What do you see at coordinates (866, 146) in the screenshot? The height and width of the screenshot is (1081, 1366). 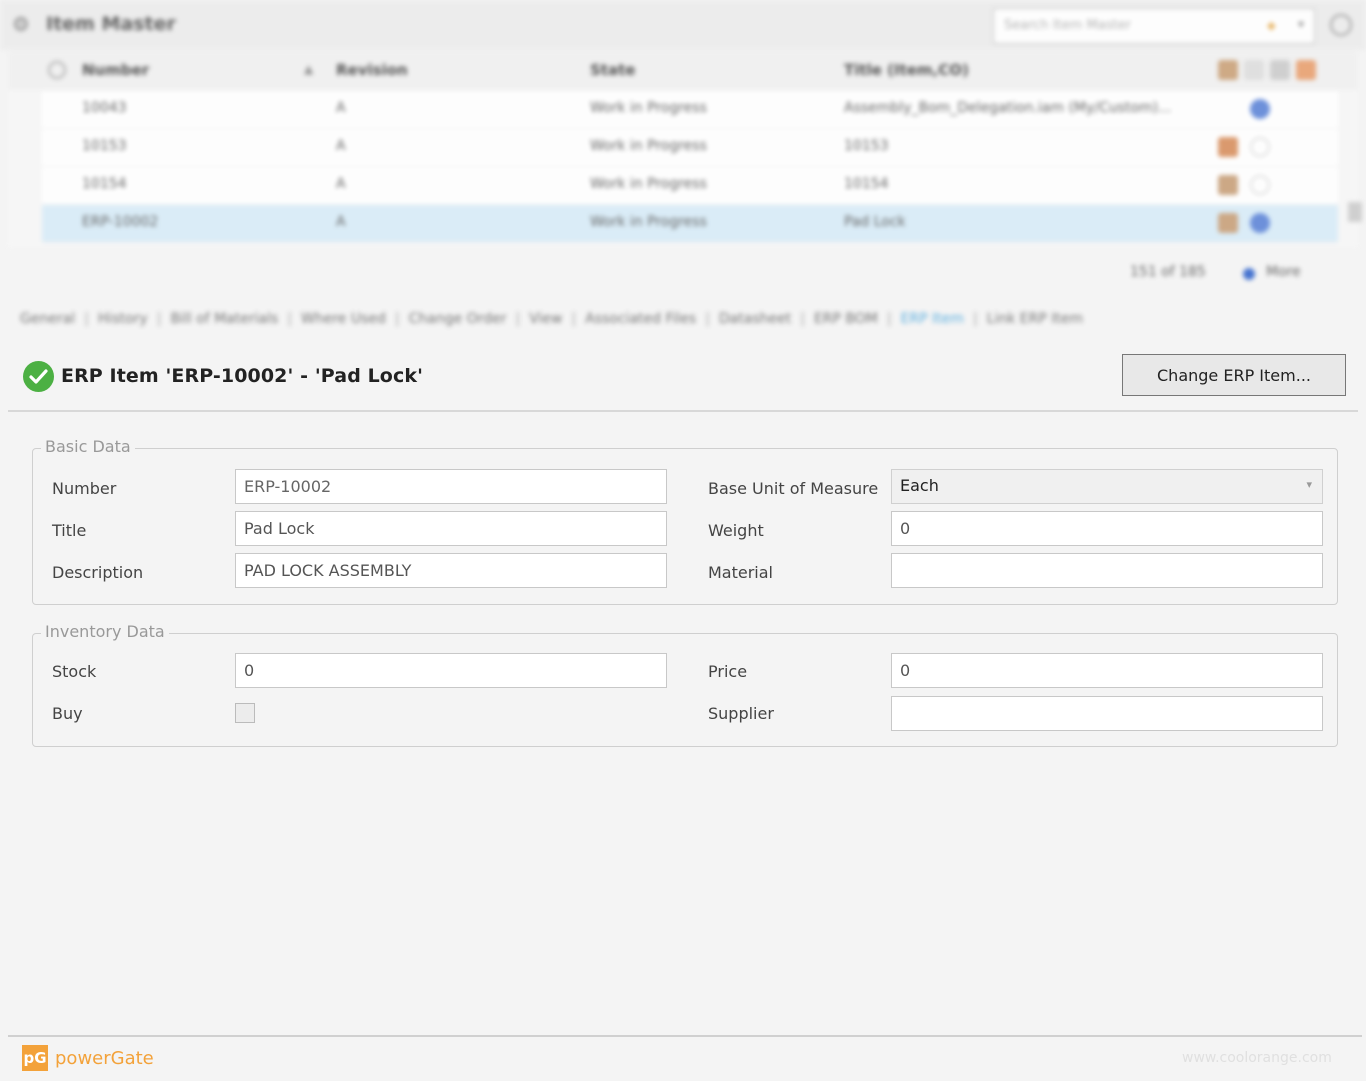 I see `row-title: 10153` at bounding box center [866, 146].